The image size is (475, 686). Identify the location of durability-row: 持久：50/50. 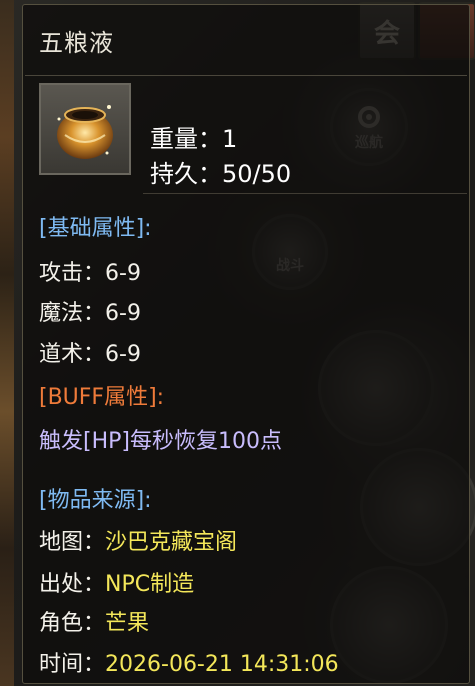
(220, 171).